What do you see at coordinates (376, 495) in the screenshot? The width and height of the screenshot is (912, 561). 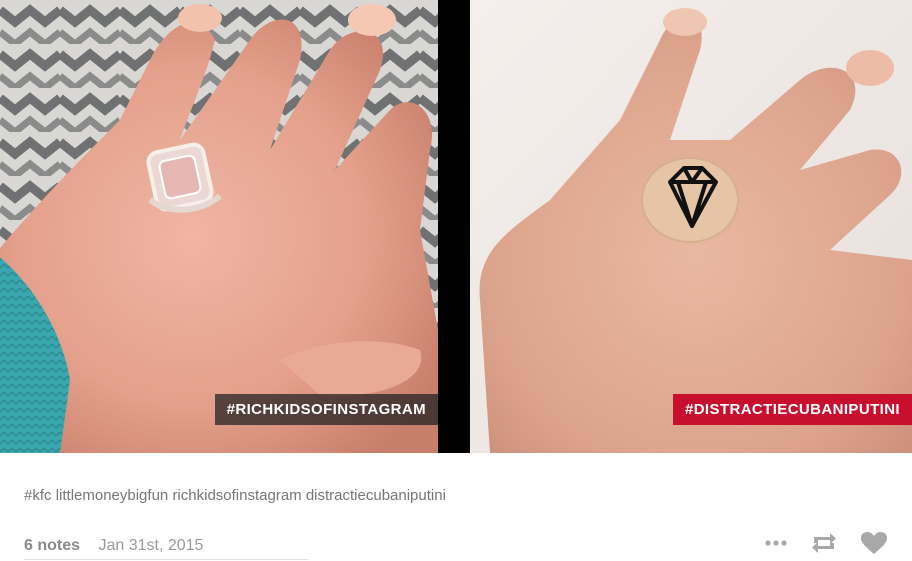 I see `tag-link: distractiecubaniputini` at bounding box center [376, 495].